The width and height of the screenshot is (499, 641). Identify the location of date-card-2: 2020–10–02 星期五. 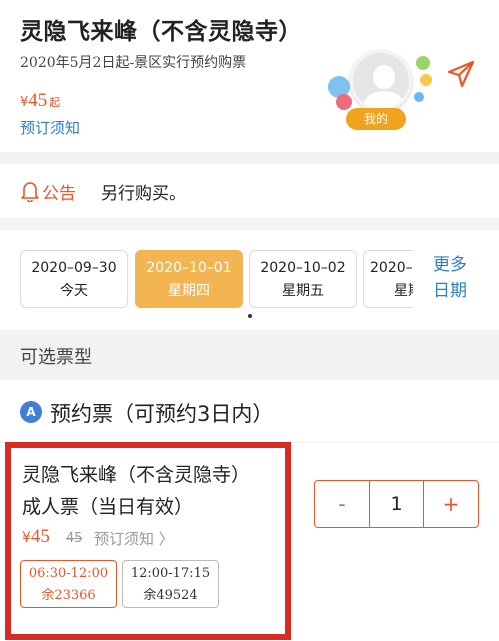
(303, 279).